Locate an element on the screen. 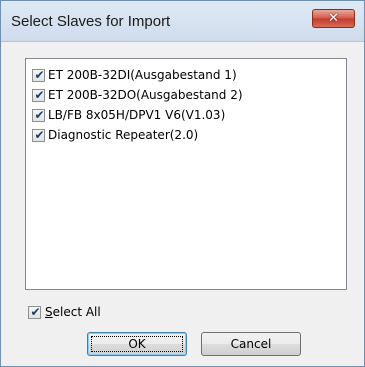 This screenshot has width=365, height=367. dialog-title: Select Slaves for Import is located at coordinates (91, 21).